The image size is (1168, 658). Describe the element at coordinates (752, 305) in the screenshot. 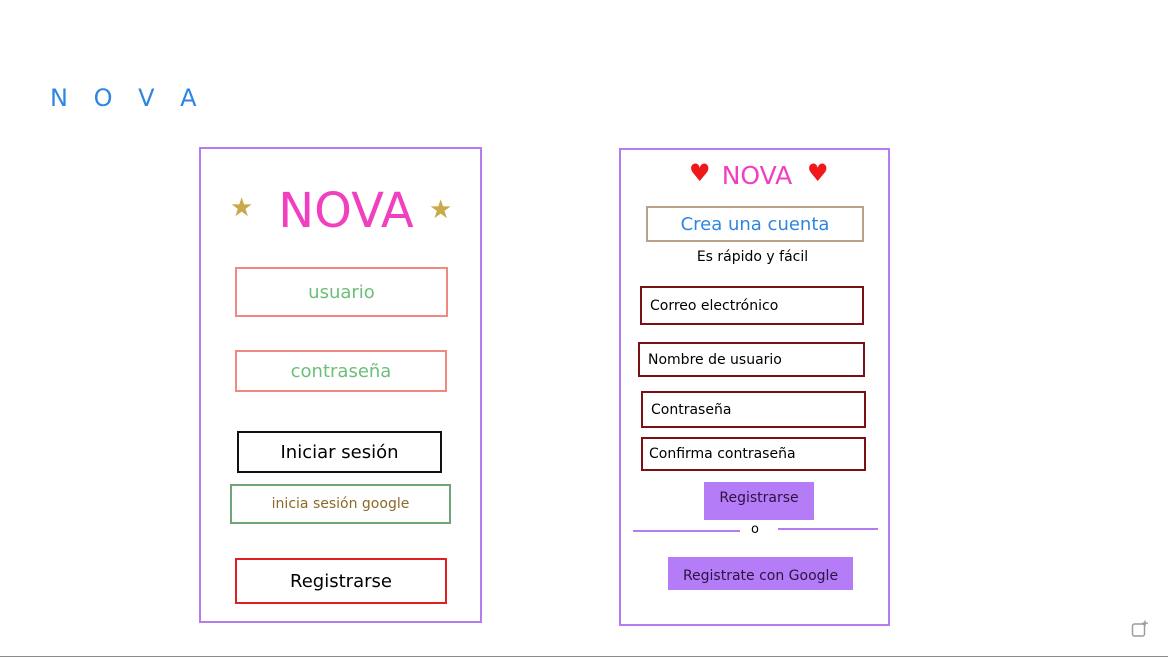

I see `email-field: Correo electrónico` at that location.